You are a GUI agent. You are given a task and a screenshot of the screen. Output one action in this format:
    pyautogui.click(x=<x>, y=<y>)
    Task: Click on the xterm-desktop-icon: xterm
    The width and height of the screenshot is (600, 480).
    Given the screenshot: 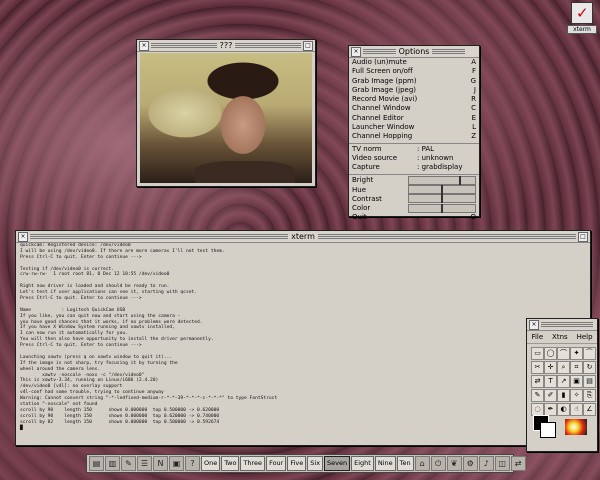 What is the action you would take?
    pyautogui.click(x=582, y=18)
    